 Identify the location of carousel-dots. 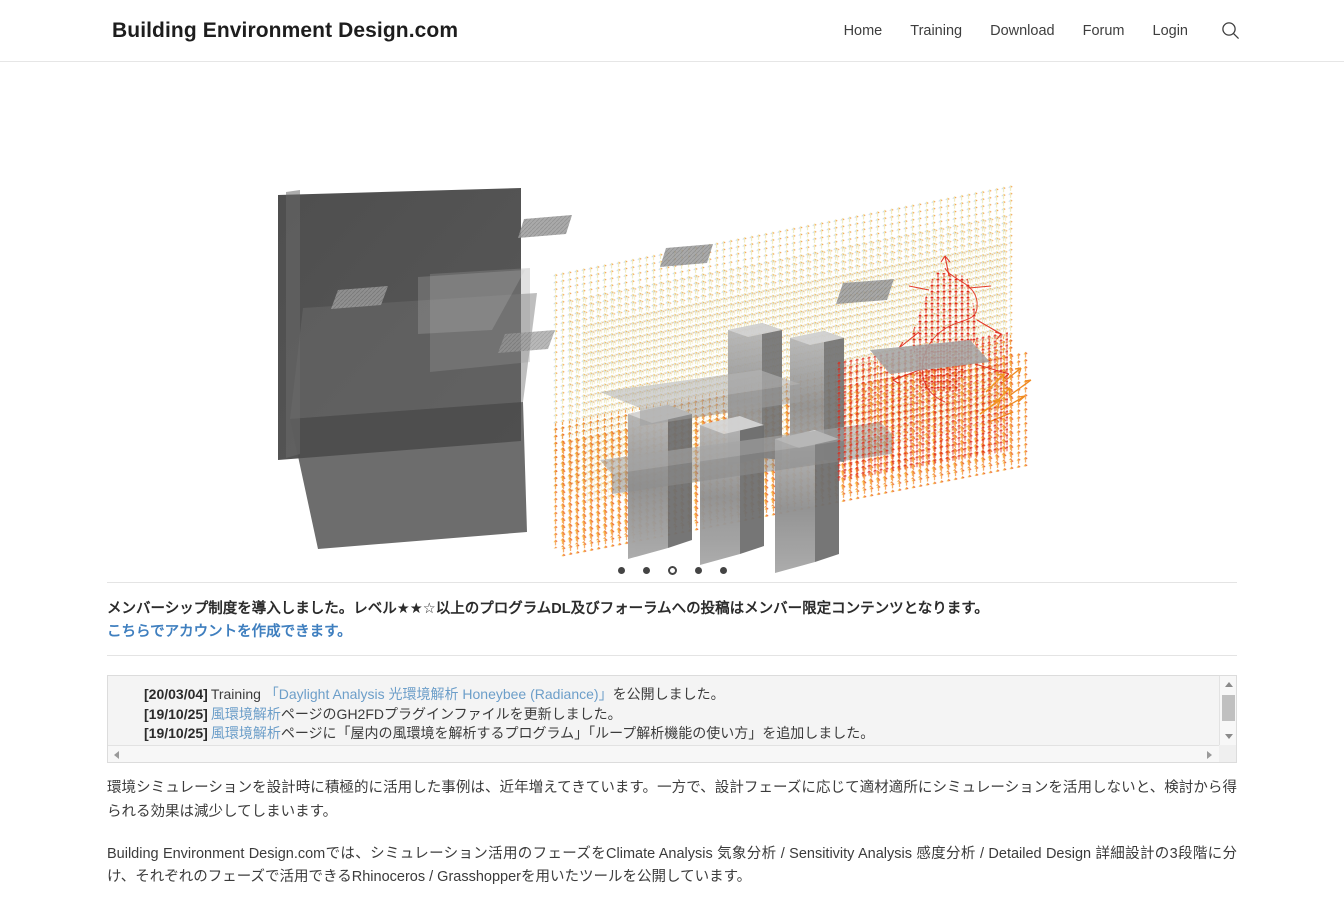
(672, 570).